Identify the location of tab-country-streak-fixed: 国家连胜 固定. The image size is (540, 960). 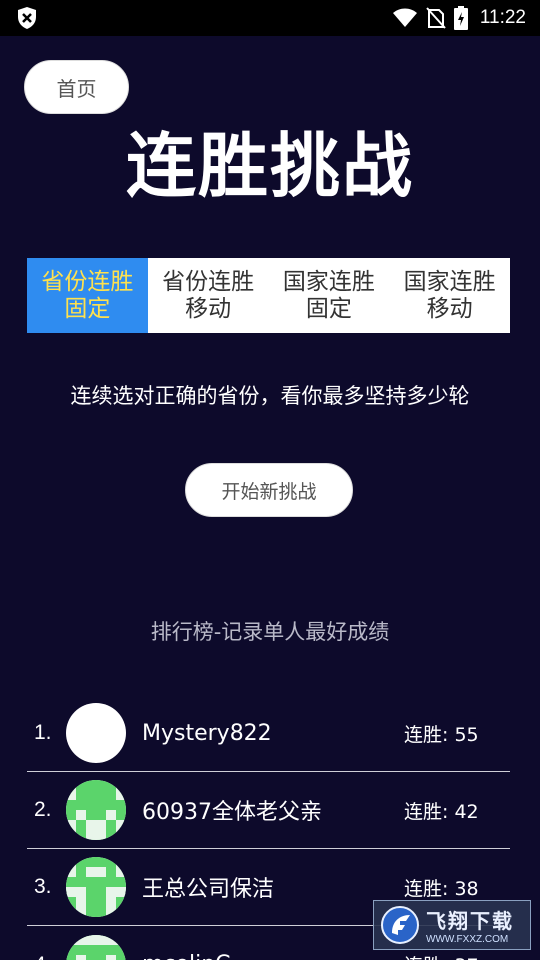
(329, 295).